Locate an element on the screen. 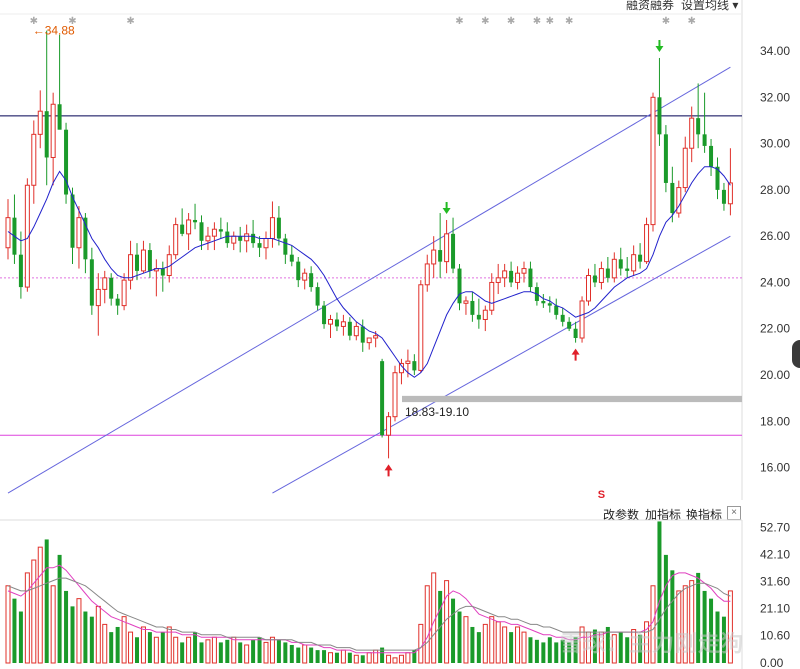 The image size is (800, 669). price-y-tick: 20.00 is located at coordinates (775, 375).